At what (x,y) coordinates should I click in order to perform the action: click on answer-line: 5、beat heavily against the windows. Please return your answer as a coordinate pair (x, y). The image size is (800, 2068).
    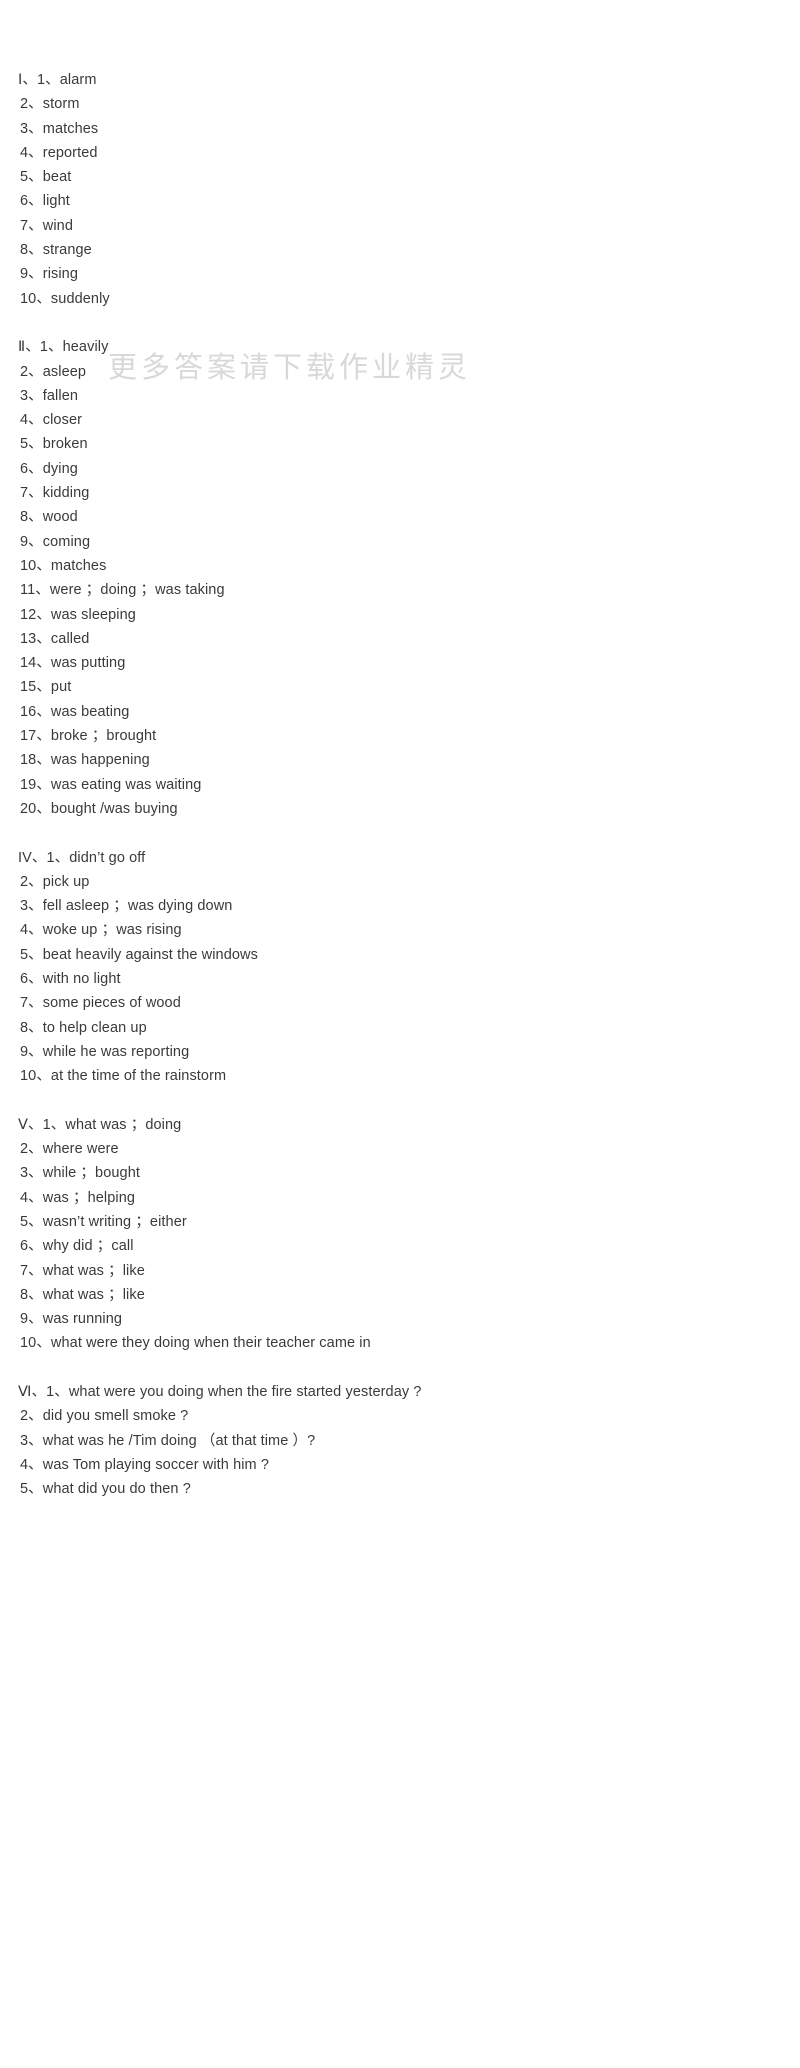
    Looking at the image, I should click on (139, 954).